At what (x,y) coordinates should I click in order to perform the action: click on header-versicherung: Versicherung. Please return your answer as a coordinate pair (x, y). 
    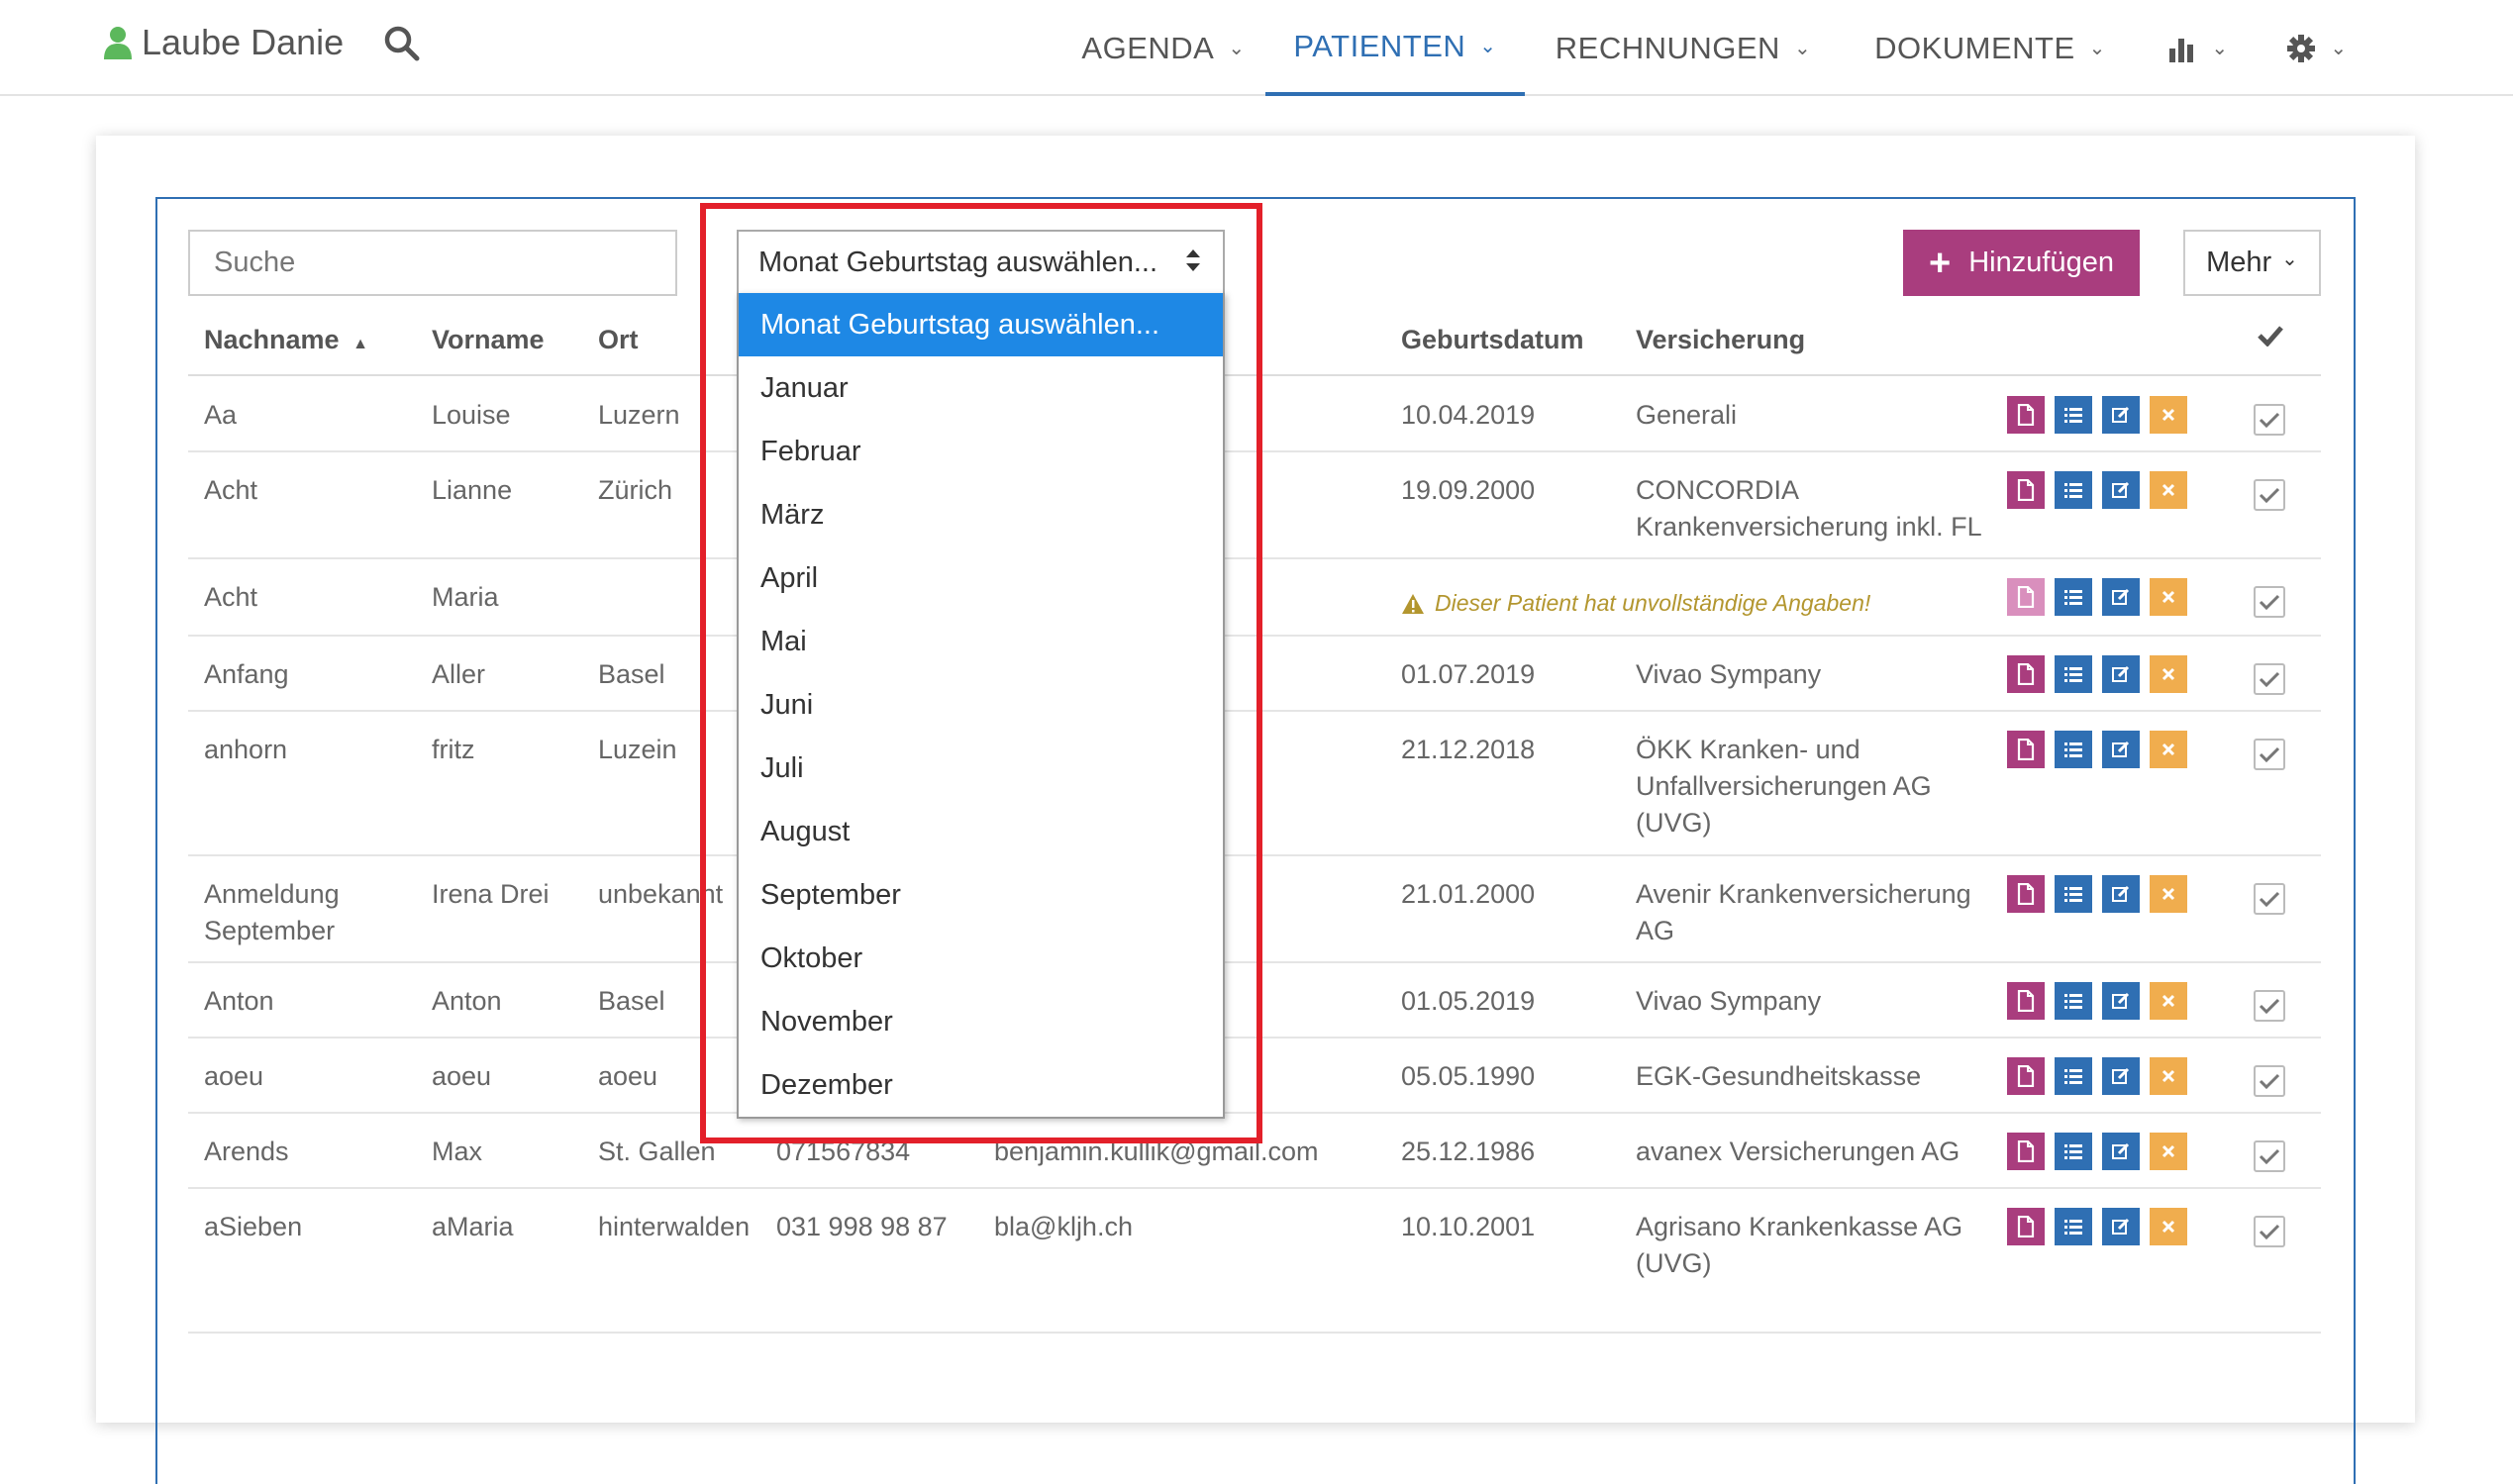
    Looking at the image, I should click on (1720, 340).